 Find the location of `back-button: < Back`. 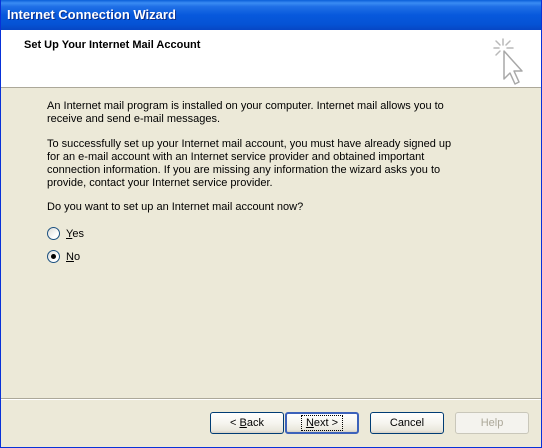

back-button: < Back is located at coordinates (247, 423).